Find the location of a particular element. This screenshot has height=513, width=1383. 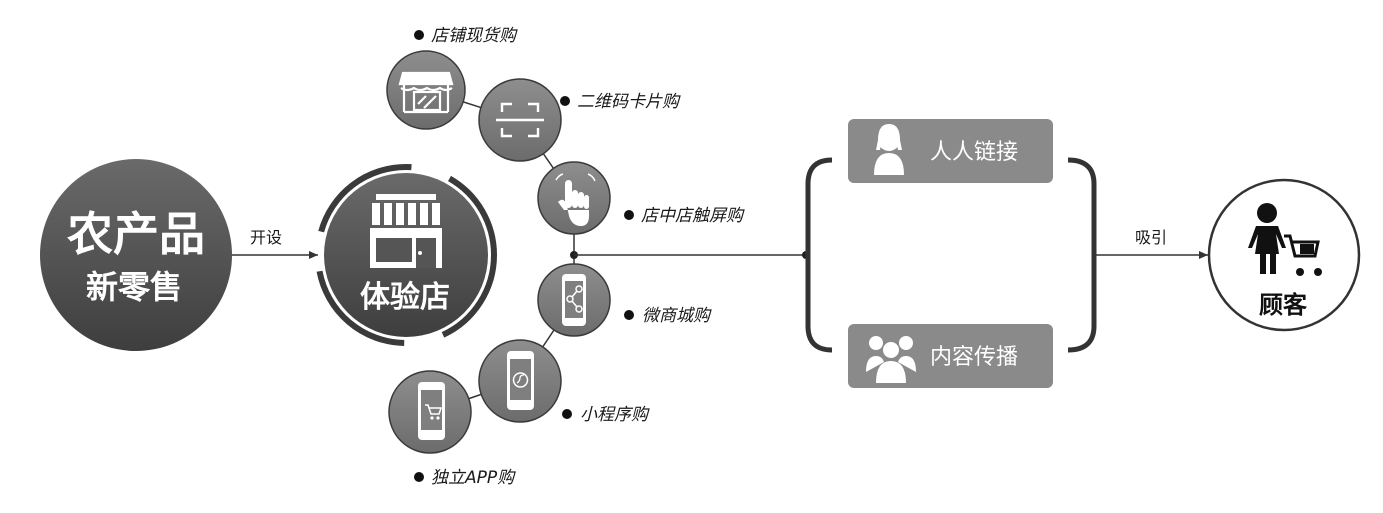

channel-mini-program is located at coordinates (520, 381).